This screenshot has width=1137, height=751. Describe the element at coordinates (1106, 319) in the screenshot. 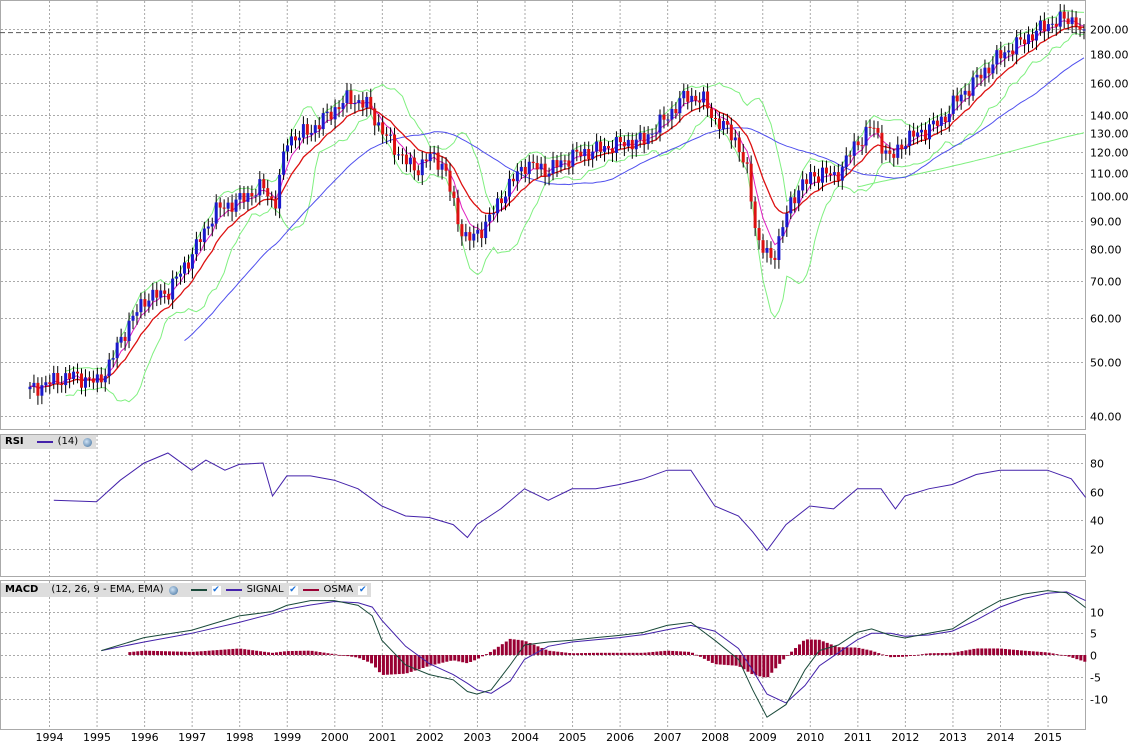

I see `price-tick-label: 60.00` at that location.